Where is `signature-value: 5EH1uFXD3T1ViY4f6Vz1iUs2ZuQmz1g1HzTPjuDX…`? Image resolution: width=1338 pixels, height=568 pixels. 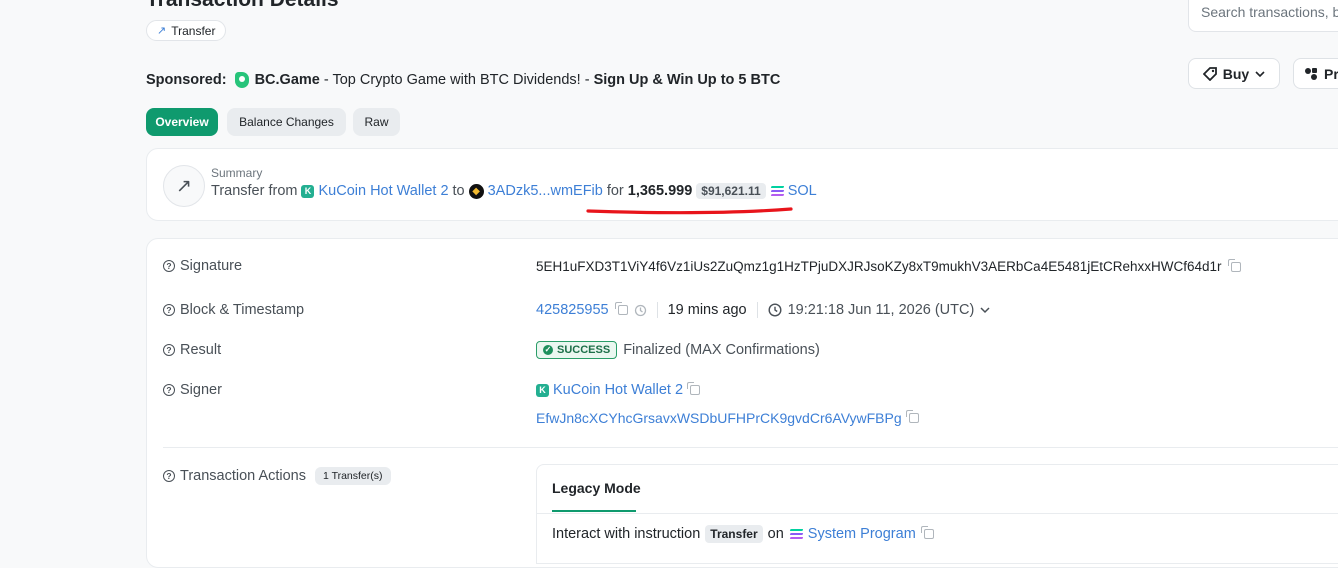
signature-value: 5EH1uFXD3T1ViY4f6Vz1iUs2ZuQmz1g1HzTPjuDX… is located at coordinates (888, 266).